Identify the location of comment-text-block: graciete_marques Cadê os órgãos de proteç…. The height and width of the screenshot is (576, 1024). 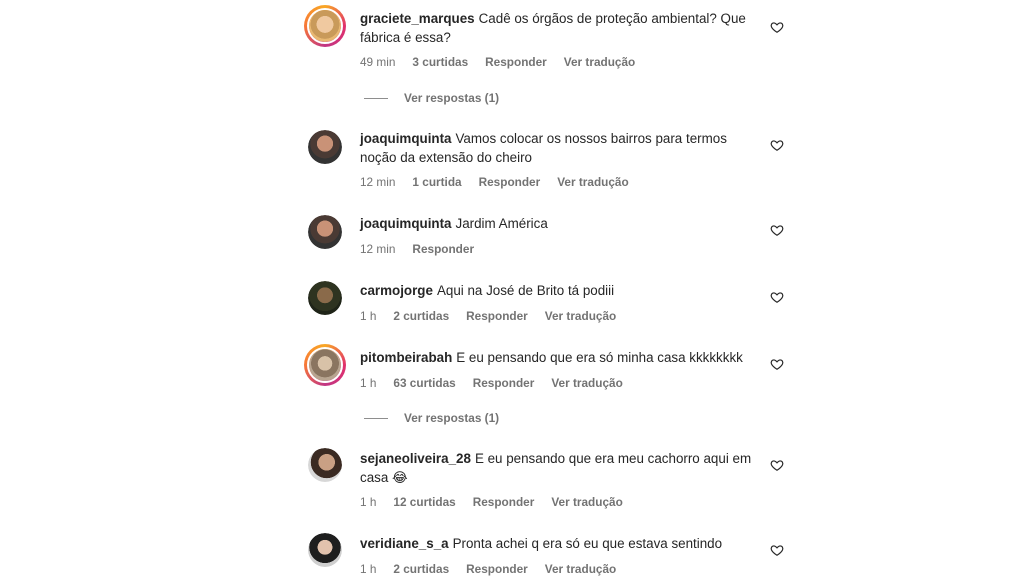
(560, 28).